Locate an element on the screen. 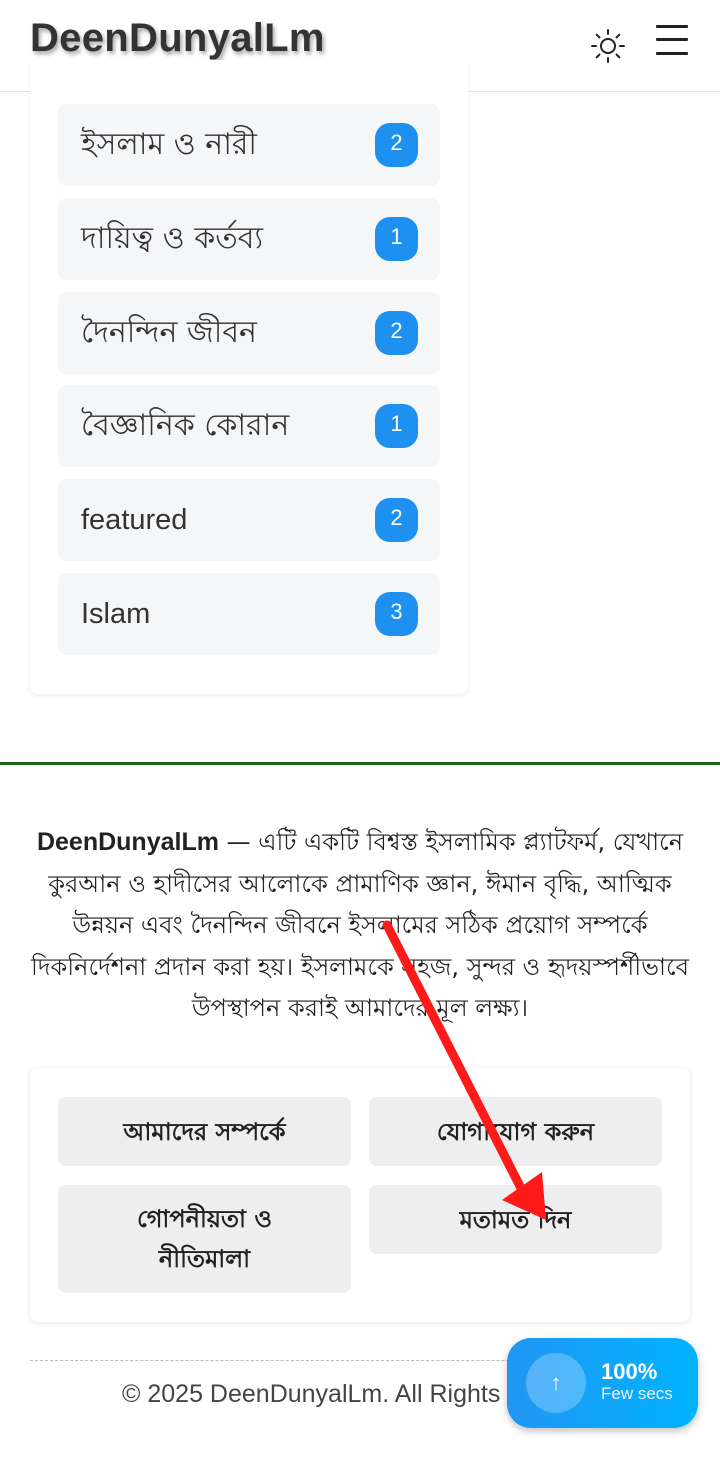 The width and height of the screenshot is (720, 1462). tag-item-duties: দায়িত্ব ও কর্তব্য 1 is located at coordinates (249, 239).